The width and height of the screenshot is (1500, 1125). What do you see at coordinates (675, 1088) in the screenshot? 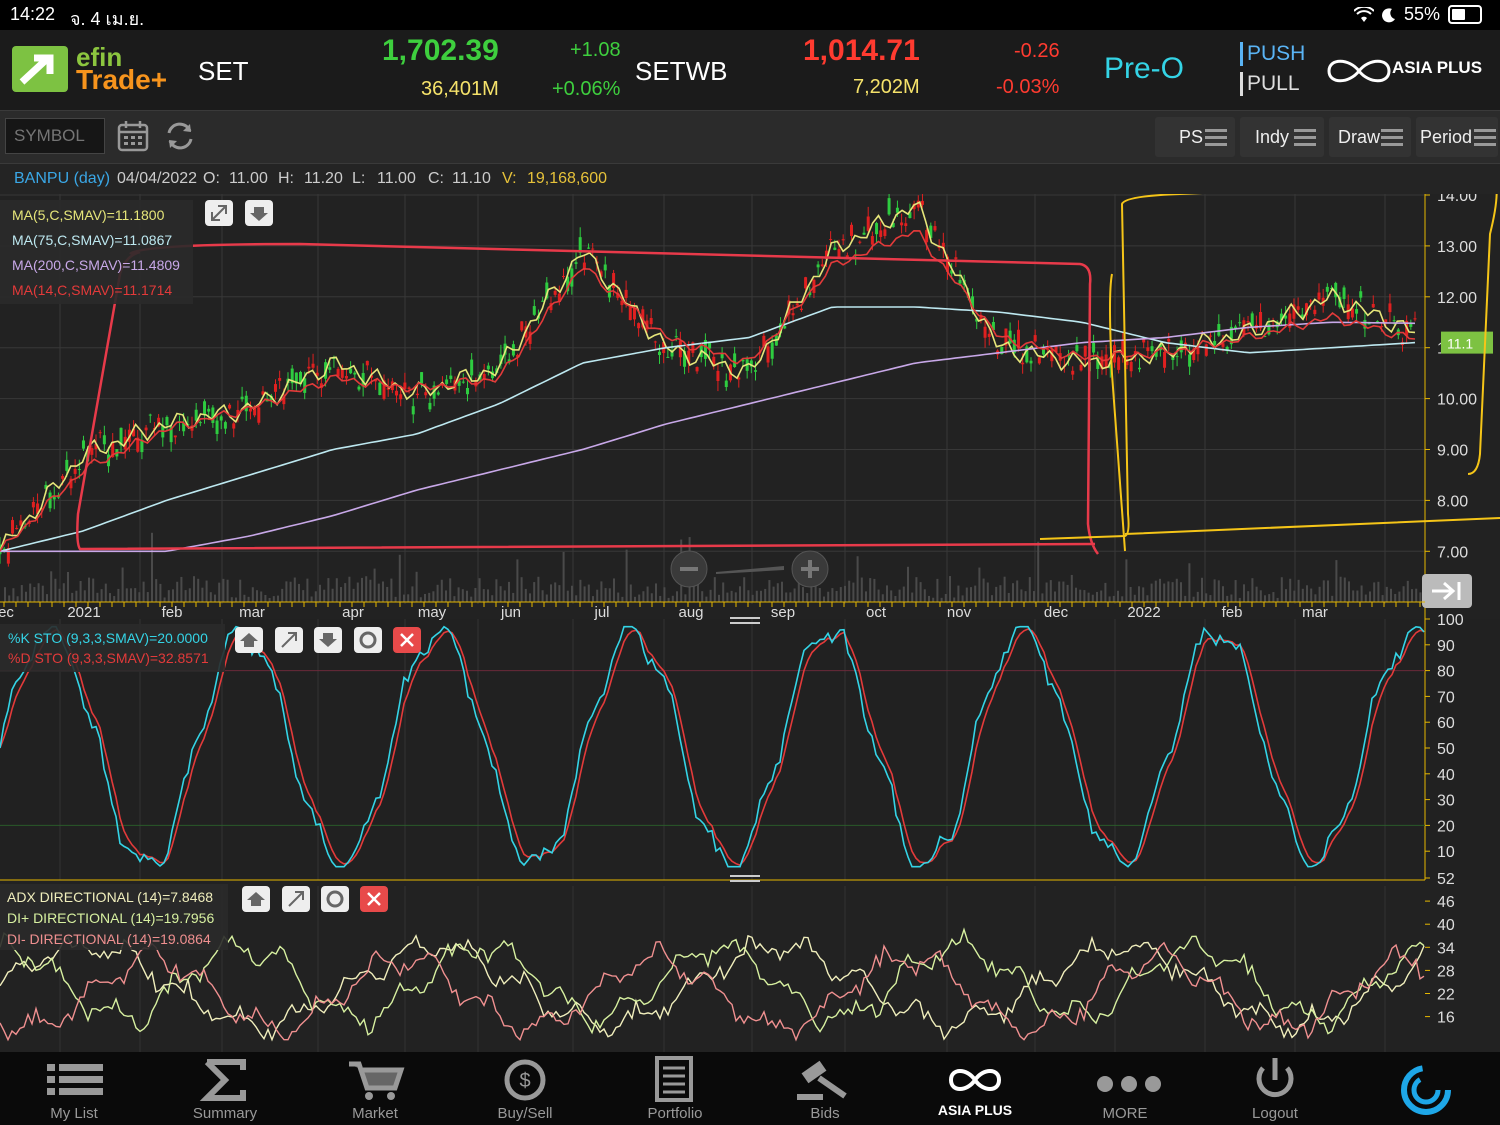
I see `nav-portfolio: Portfolio` at bounding box center [675, 1088].